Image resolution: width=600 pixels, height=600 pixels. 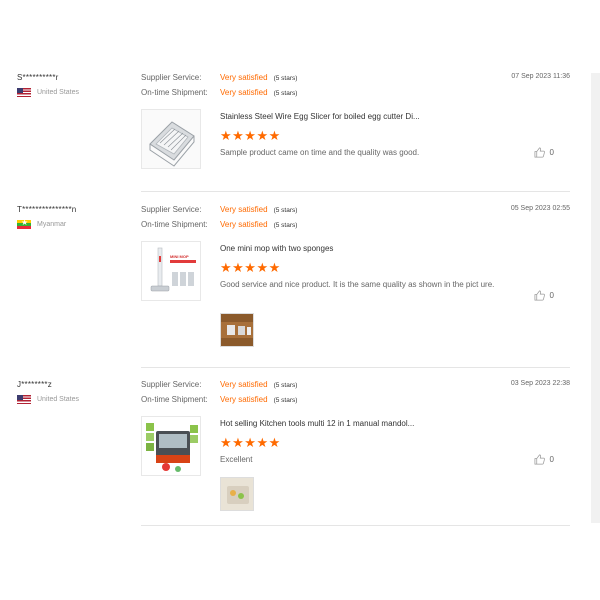 What do you see at coordinates (52, 224) in the screenshot?
I see `country-name: Myanmar` at bounding box center [52, 224].